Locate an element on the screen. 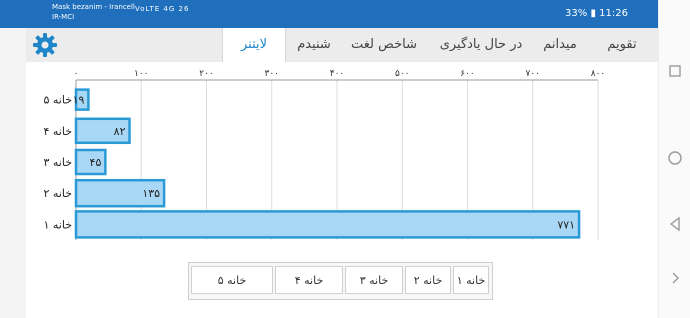 The image size is (690, 318). chevron-right-icon is located at coordinates (675, 278).